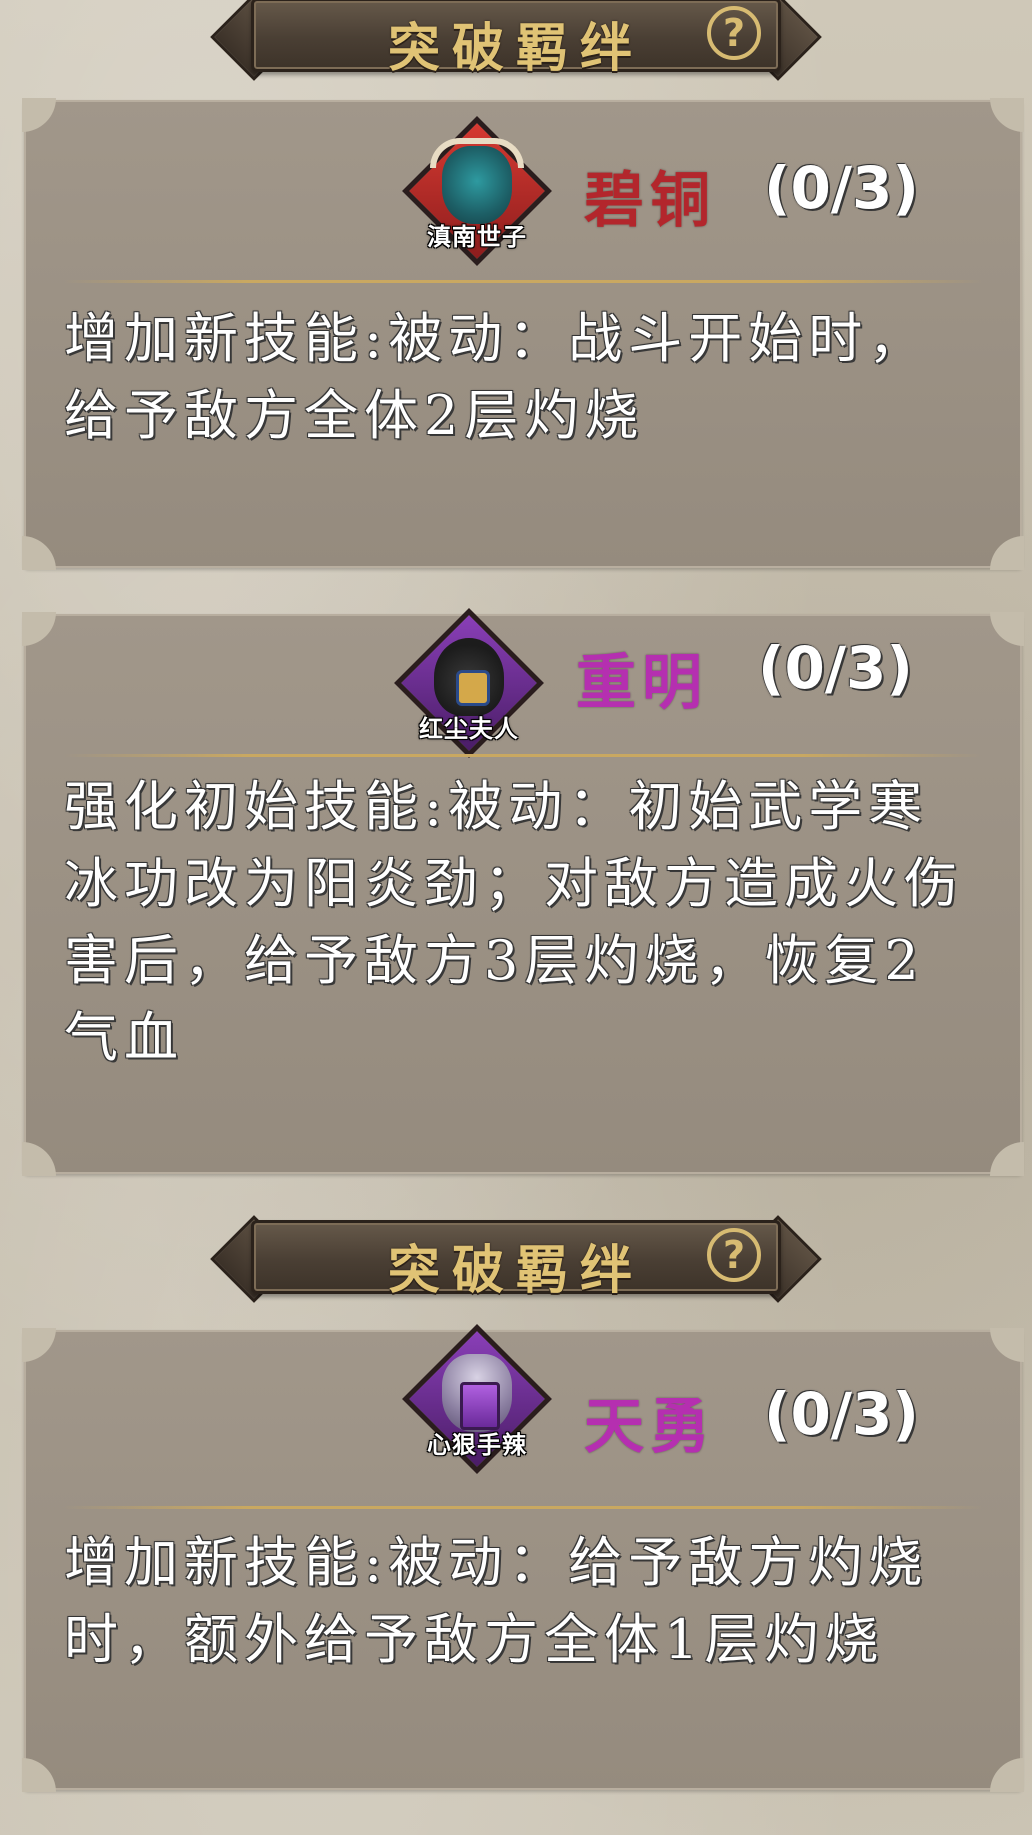 The width and height of the screenshot is (1032, 1835). I want to click on rank-label: 天勇, so click(650, 1427).